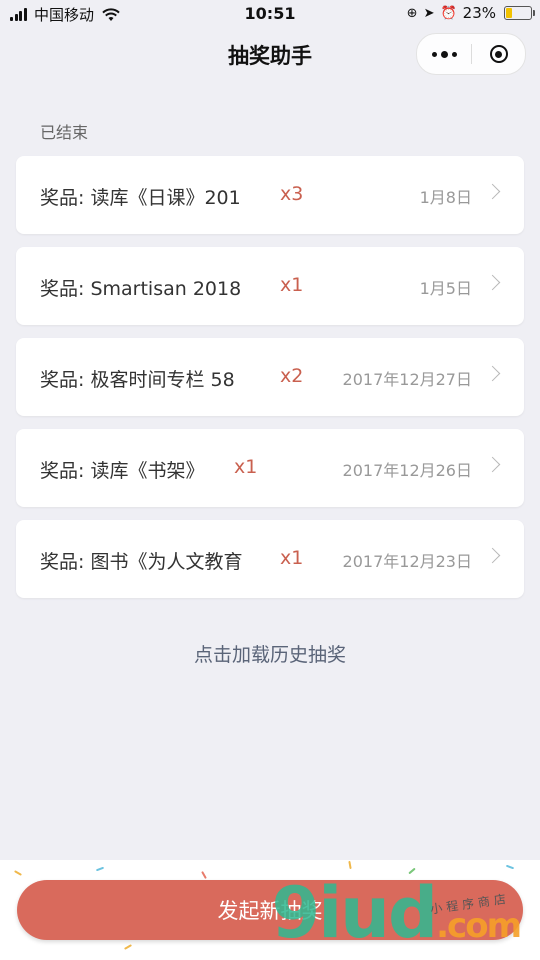  I want to click on battery-icon, so click(519, 13).